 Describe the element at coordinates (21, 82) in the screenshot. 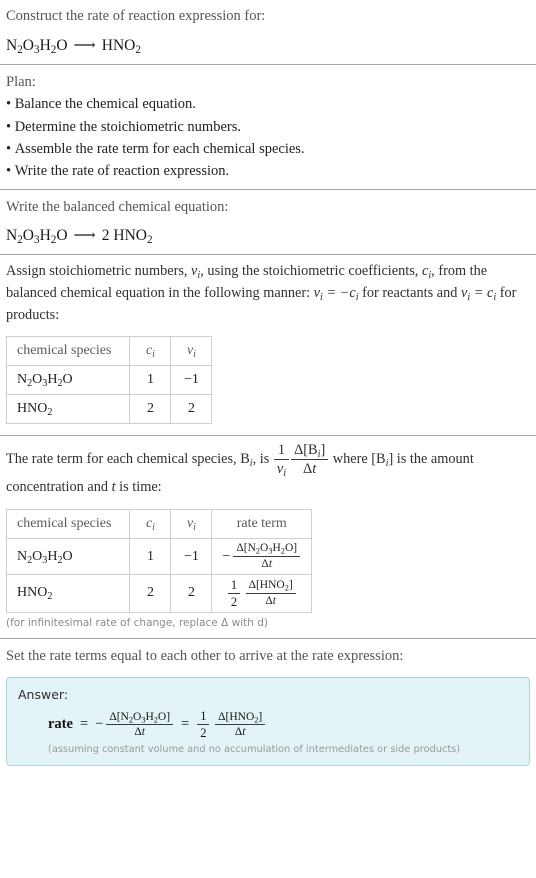

I see `plan-label: Plan:` at that location.